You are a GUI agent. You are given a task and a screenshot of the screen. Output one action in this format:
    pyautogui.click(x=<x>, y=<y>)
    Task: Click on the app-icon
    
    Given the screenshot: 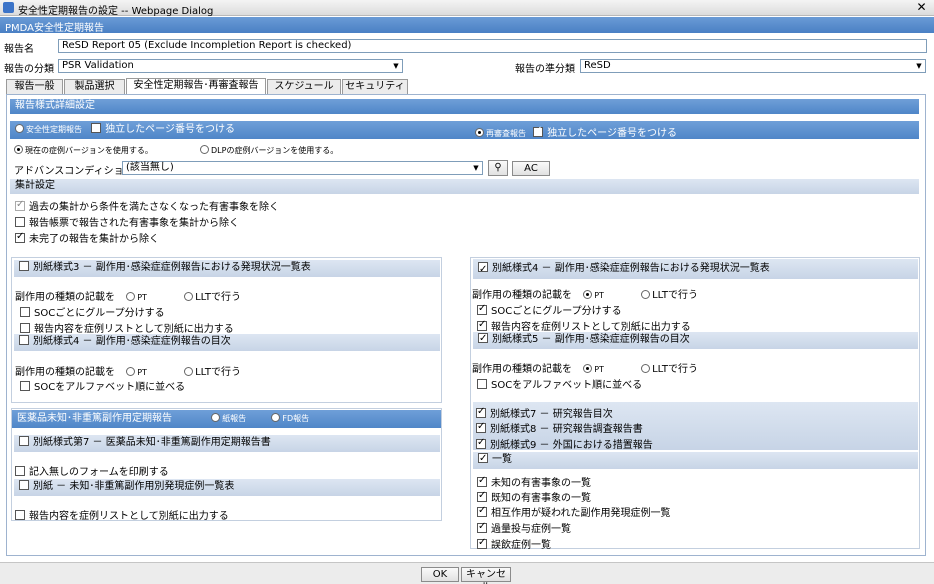 What is the action you would take?
    pyautogui.click(x=8, y=7)
    